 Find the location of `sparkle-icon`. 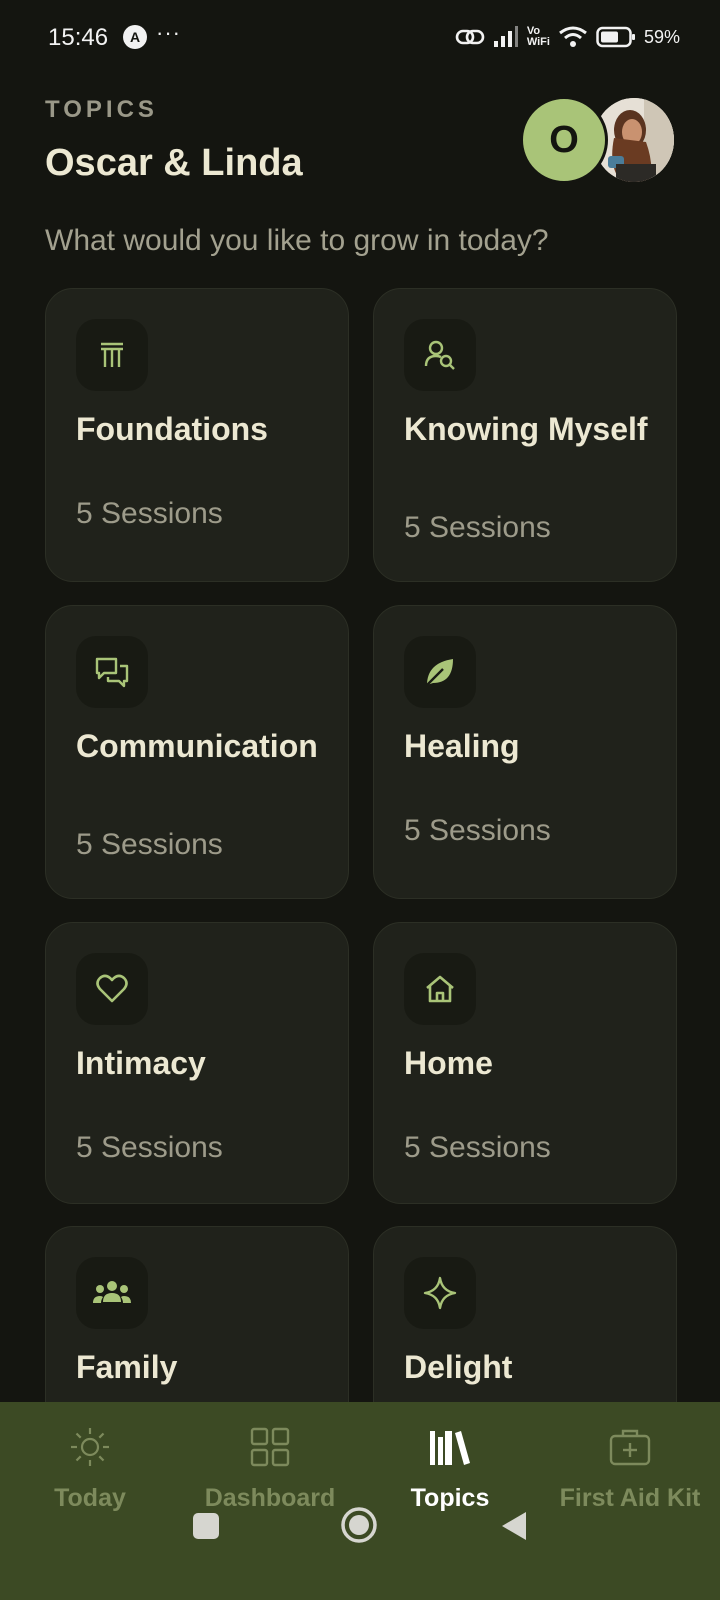

sparkle-icon is located at coordinates (440, 1293).